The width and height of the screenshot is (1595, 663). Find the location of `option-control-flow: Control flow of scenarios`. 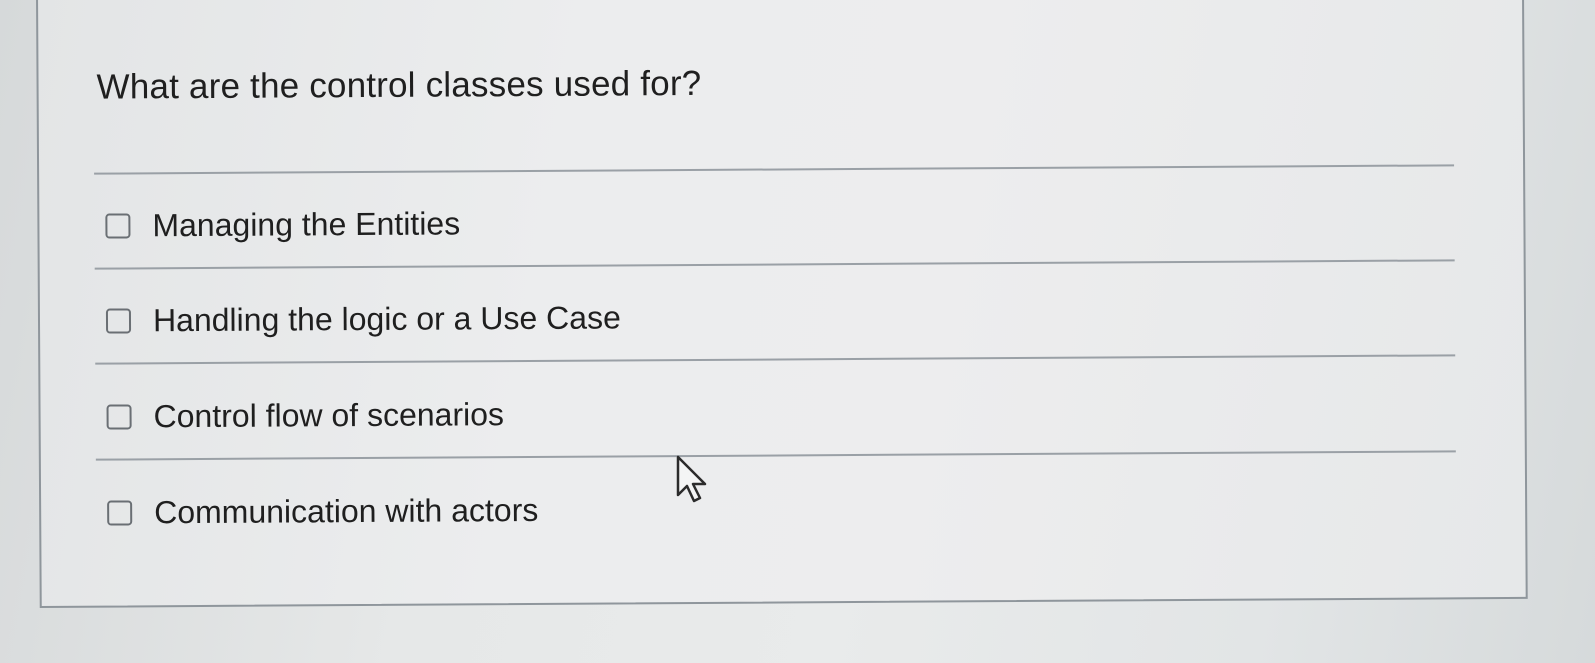

option-control-flow: Control flow of scenarios is located at coordinates (305, 415).